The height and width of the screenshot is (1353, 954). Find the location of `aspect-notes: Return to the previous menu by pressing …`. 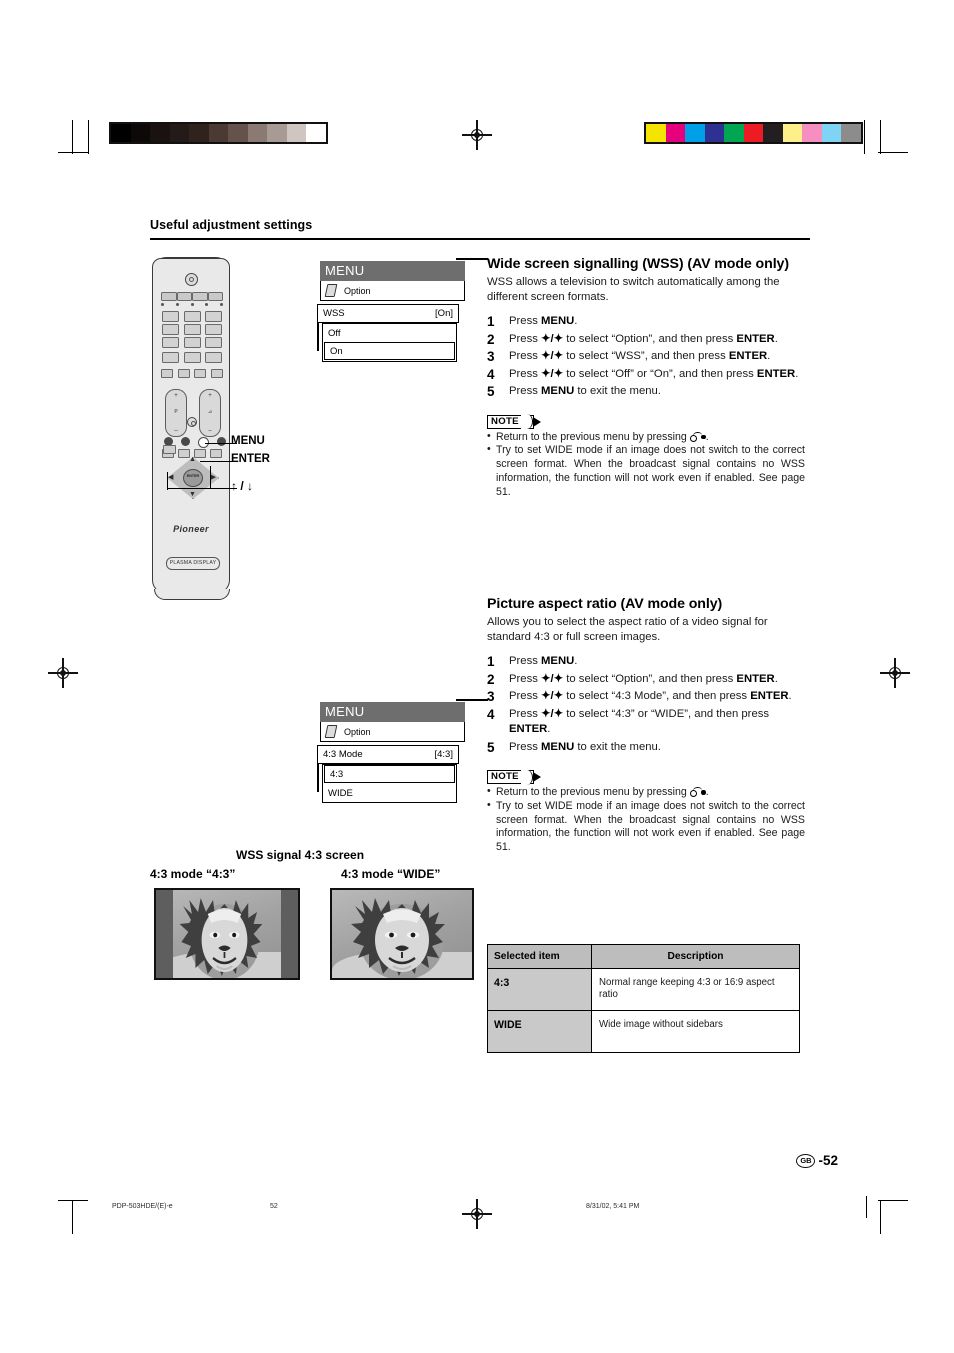

aspect-notes: Return to the previous menu by pressing … is located at coordinates (646, 820).